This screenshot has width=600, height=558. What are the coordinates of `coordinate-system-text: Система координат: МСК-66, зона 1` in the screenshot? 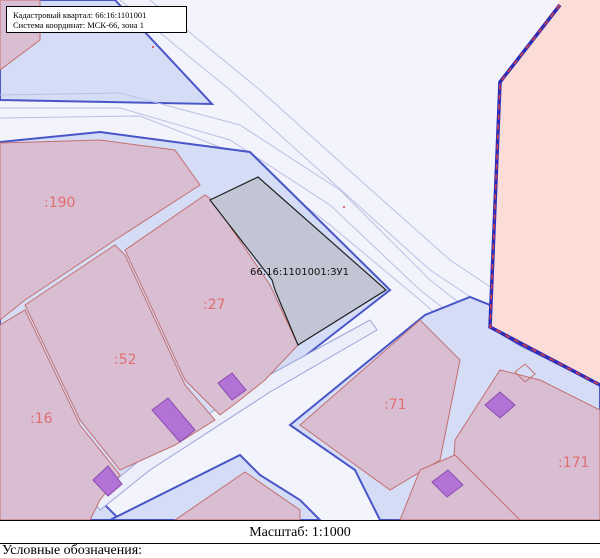 It's located at (78, 25).